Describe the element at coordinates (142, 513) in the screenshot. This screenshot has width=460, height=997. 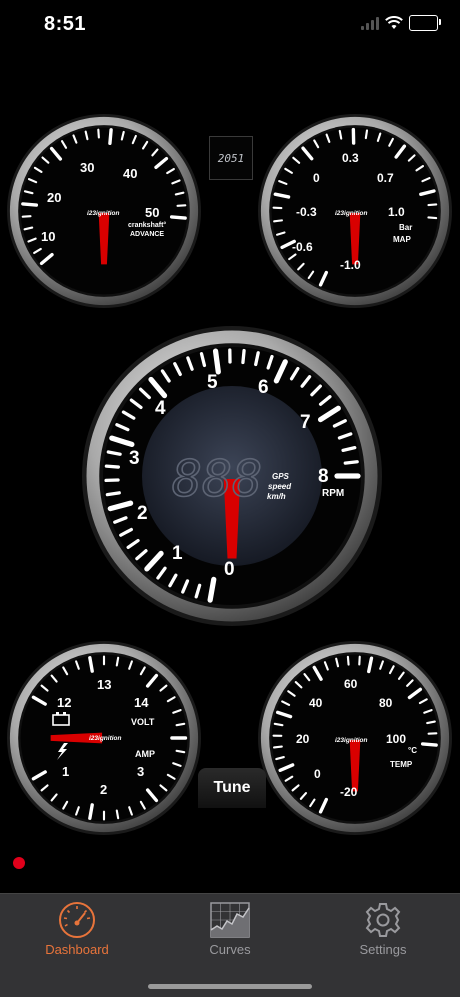
I see `rpm-tick-label: 2` at that location.